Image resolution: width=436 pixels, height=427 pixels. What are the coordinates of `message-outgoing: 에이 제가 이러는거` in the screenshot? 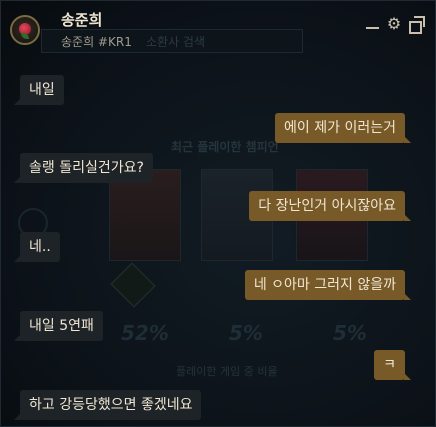 It's located at (343, 128).